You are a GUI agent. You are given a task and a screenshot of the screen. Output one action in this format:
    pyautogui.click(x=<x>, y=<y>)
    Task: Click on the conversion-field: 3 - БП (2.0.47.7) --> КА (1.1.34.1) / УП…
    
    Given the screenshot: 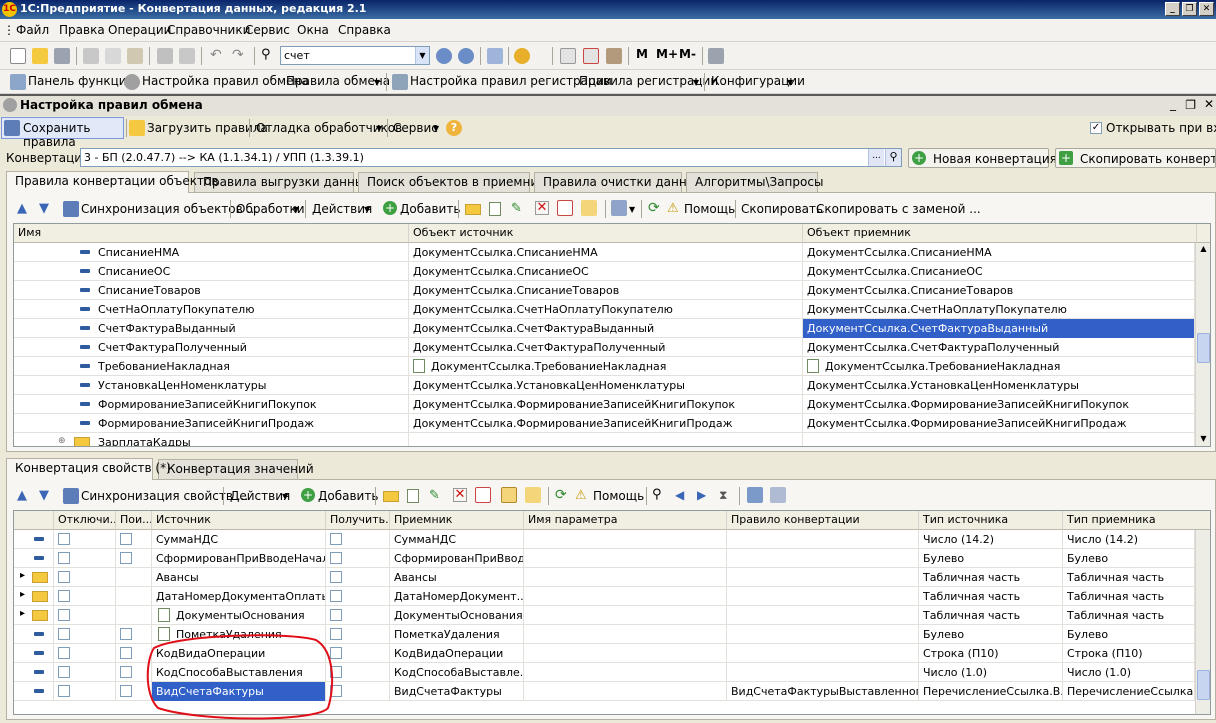 What is the action you would take?
    pyautogui.click(x=491, y=157)
    